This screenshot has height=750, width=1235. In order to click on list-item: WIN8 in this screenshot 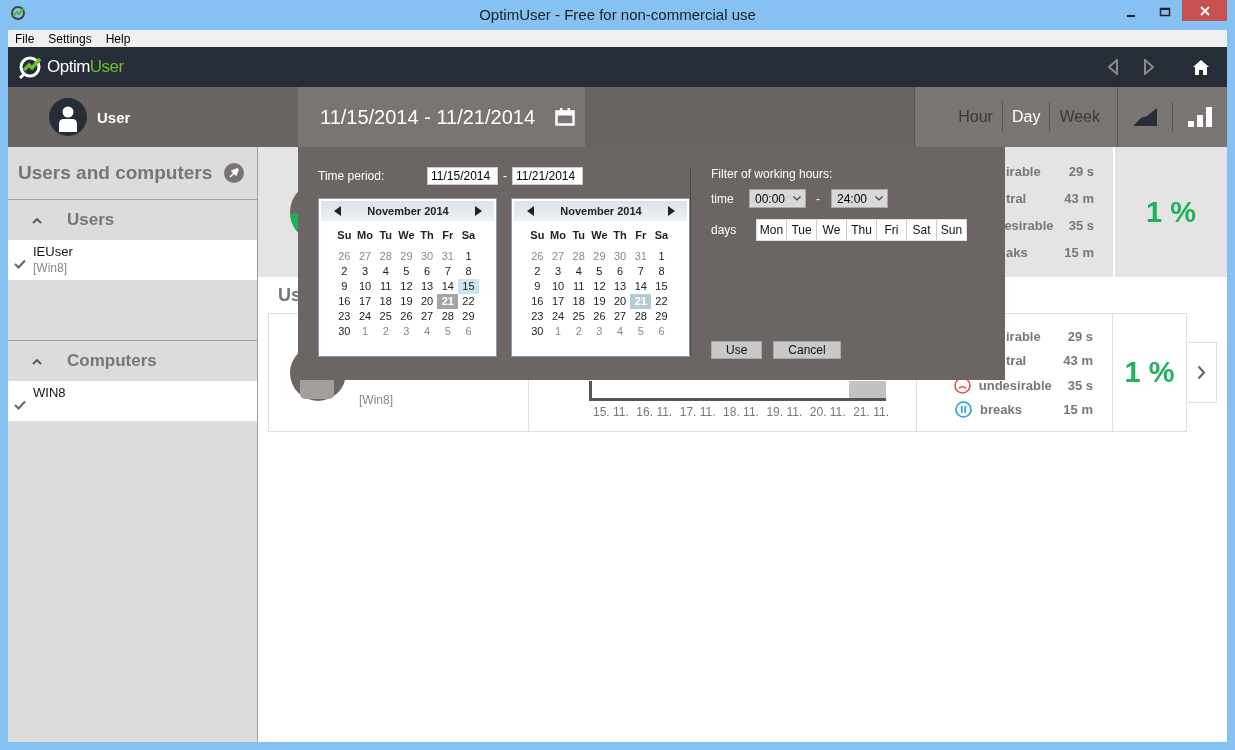, I will do `click(132, 401)`.